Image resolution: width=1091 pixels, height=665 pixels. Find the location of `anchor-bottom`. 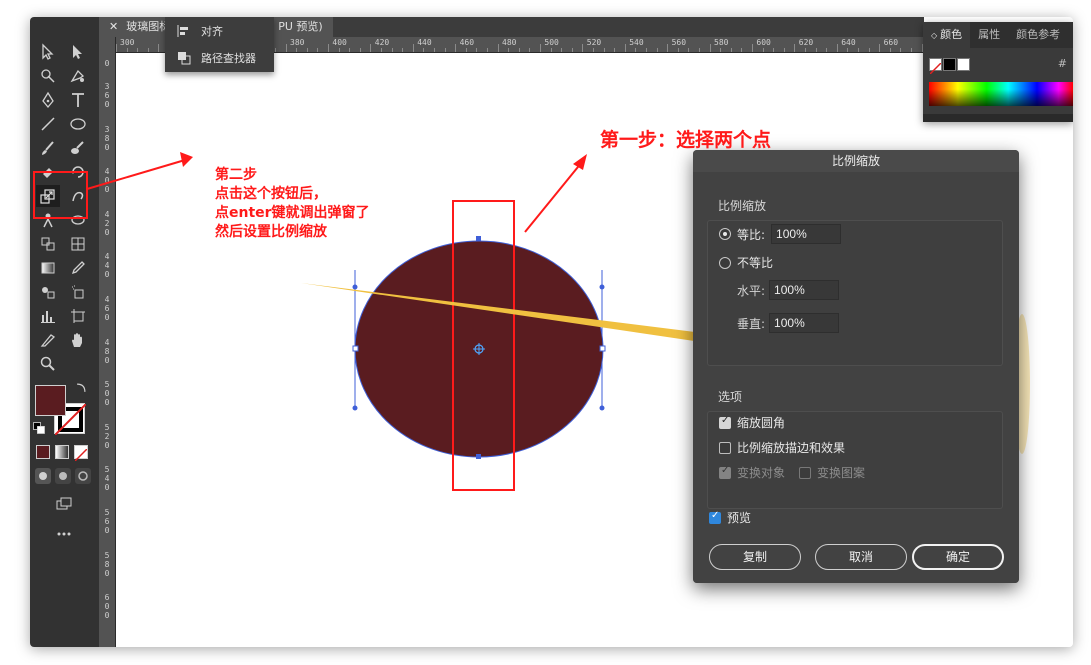

anchor-bottom is located at coordinates (478, 456).